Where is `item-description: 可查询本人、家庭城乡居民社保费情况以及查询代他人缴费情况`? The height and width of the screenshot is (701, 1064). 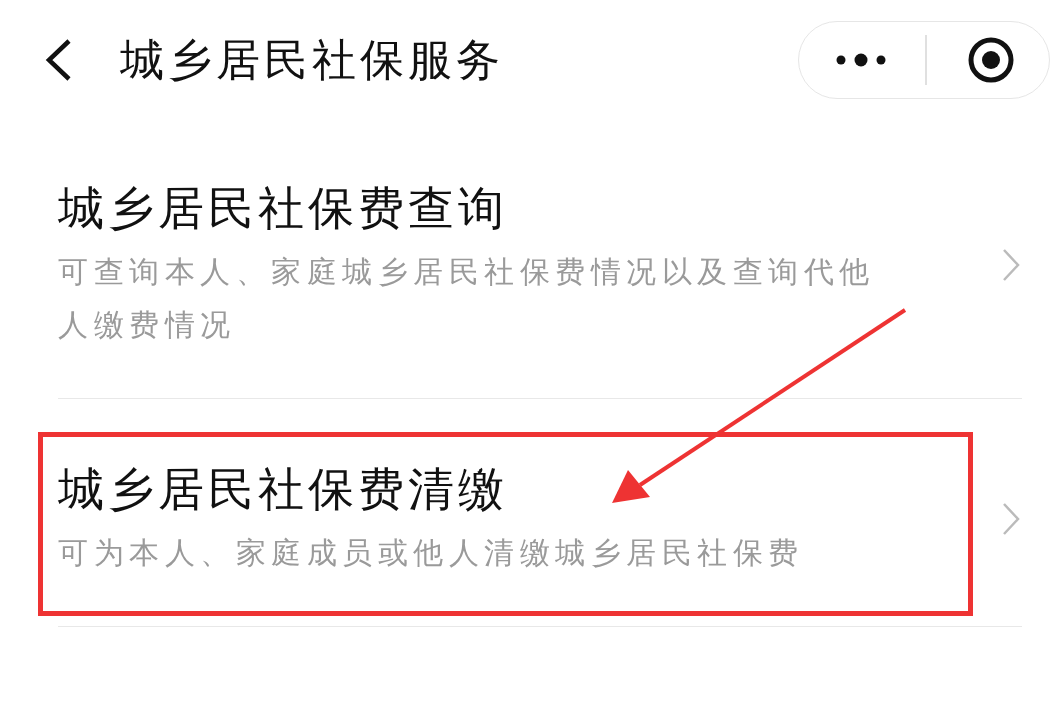 item-description: 可查询本人、家庭城乡居民社保费情况以及查询代他人缴费情况 is located at coordinates (467, 298).